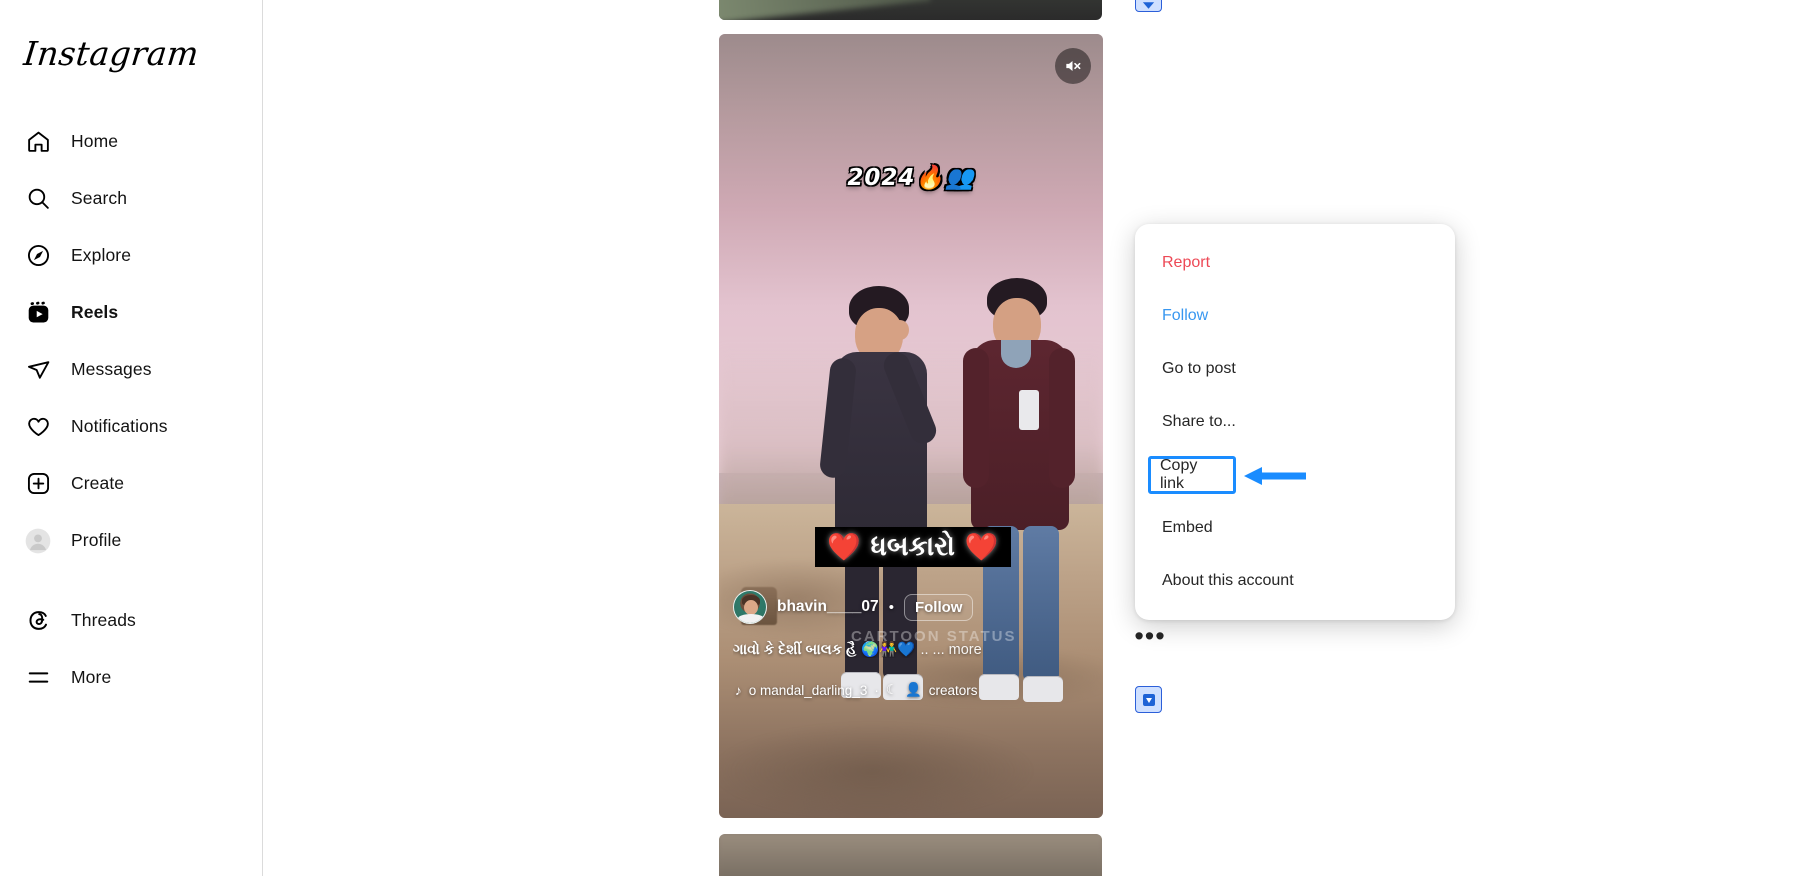 The width and height of the screenshot is (1819, 876). I want to click on menu-item-follow: Follow, so click(1295, 315).